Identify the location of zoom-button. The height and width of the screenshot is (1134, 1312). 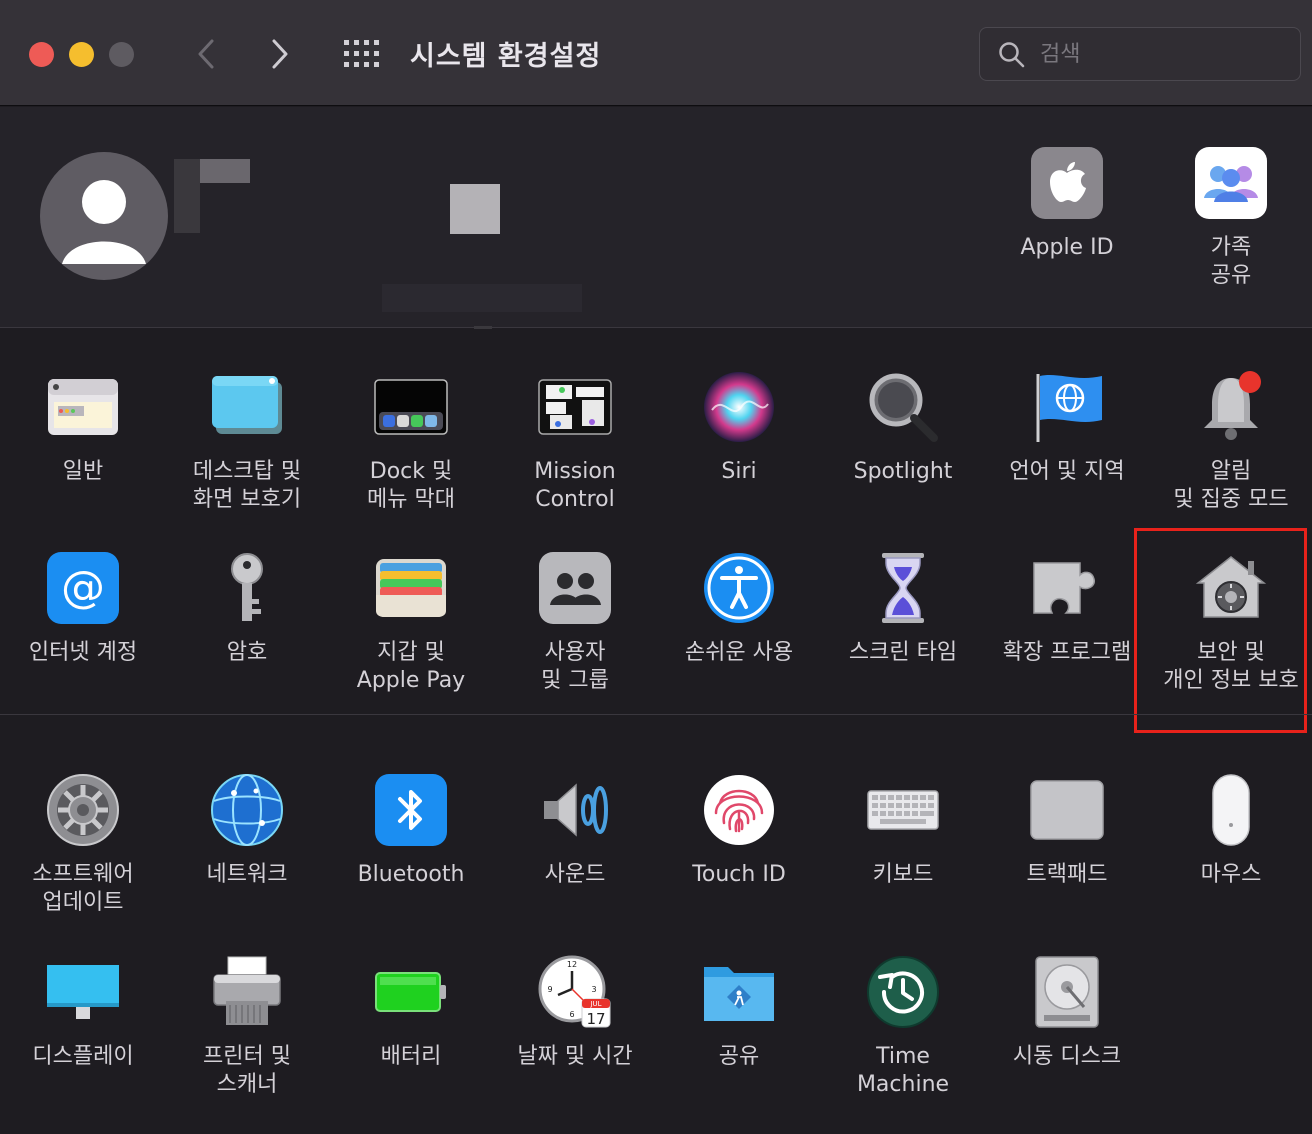
(121, 54).